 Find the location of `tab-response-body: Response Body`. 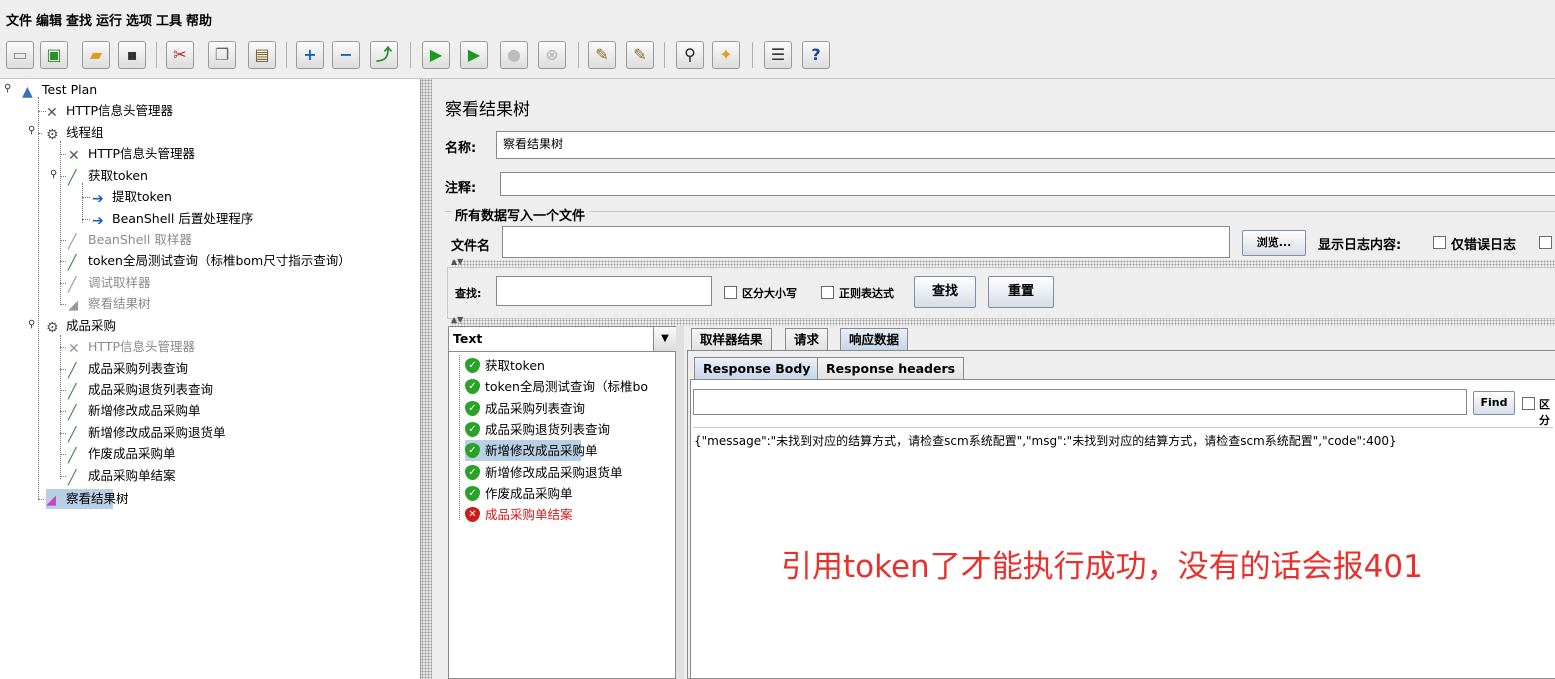

tab-response-body: Response Body is located at coordinates (757, 368).